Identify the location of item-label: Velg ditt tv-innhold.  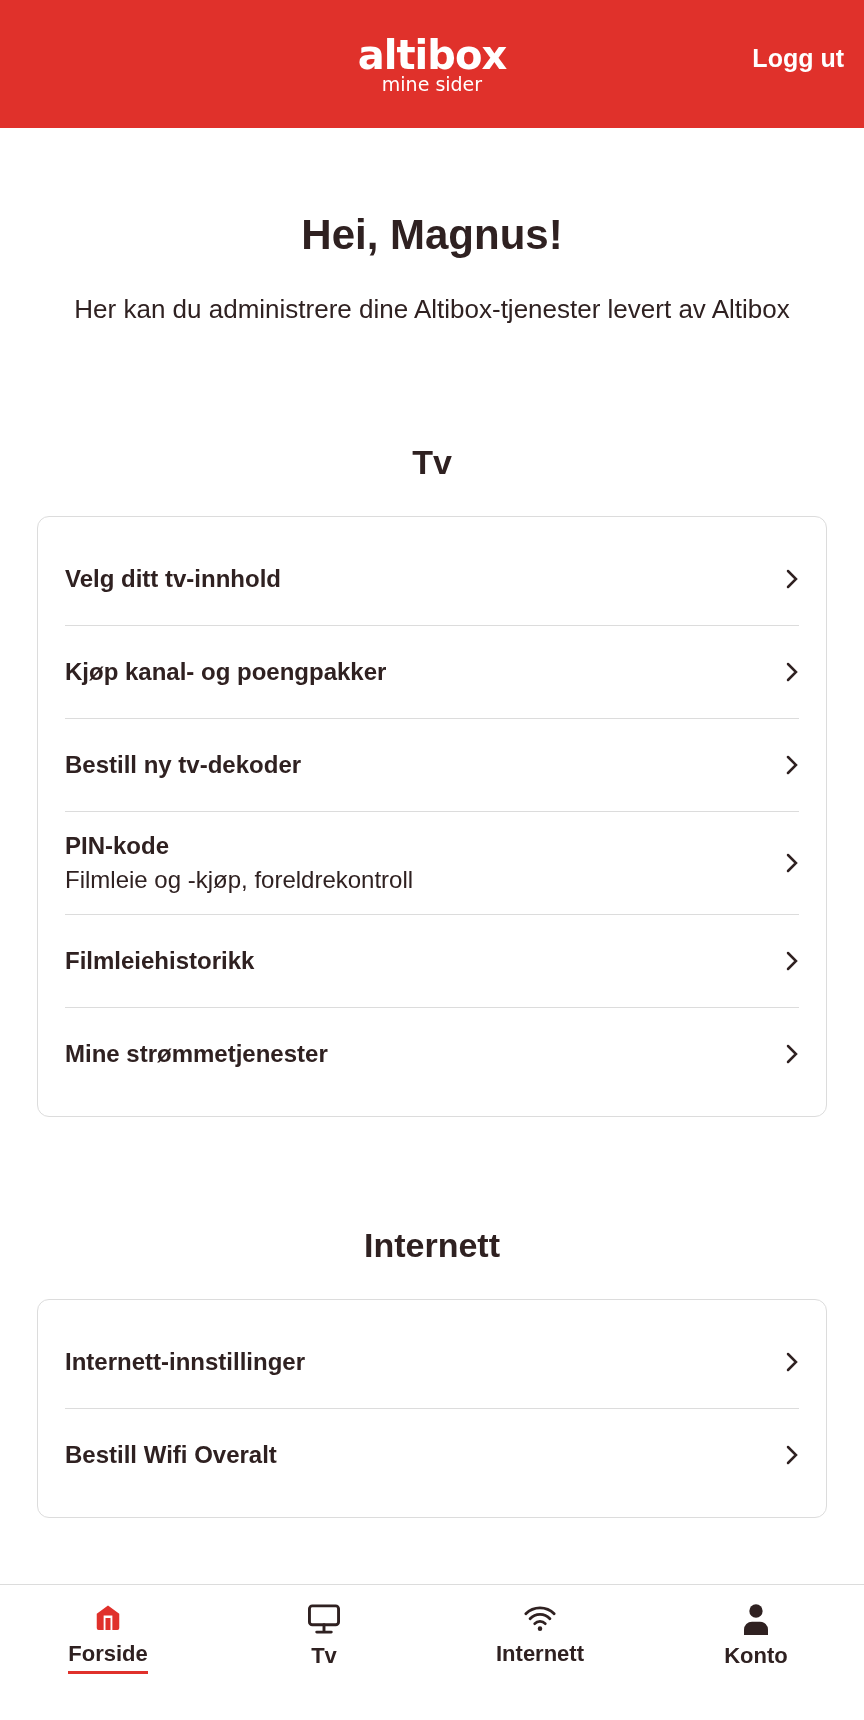
(173, 579).